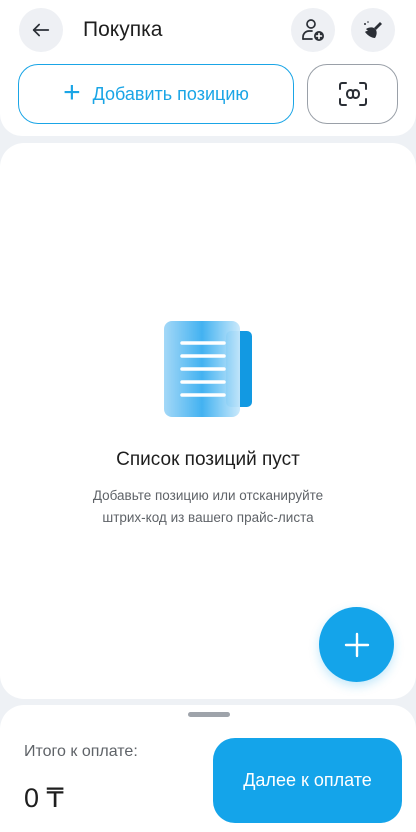 Image resolution: width=416 pixels, height=832 pixels. Describe the element at coordinates (123, 29) in the screenshot. I see `page-title: Покупка` at that location.